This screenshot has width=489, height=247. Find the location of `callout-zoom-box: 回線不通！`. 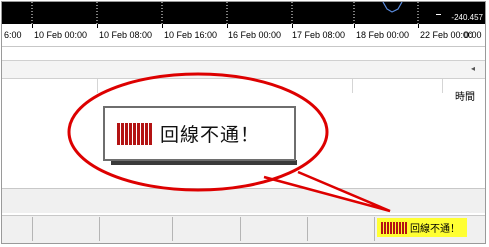

callout-zoom-box: 回線不通！ is located at coordinates (199, 133).